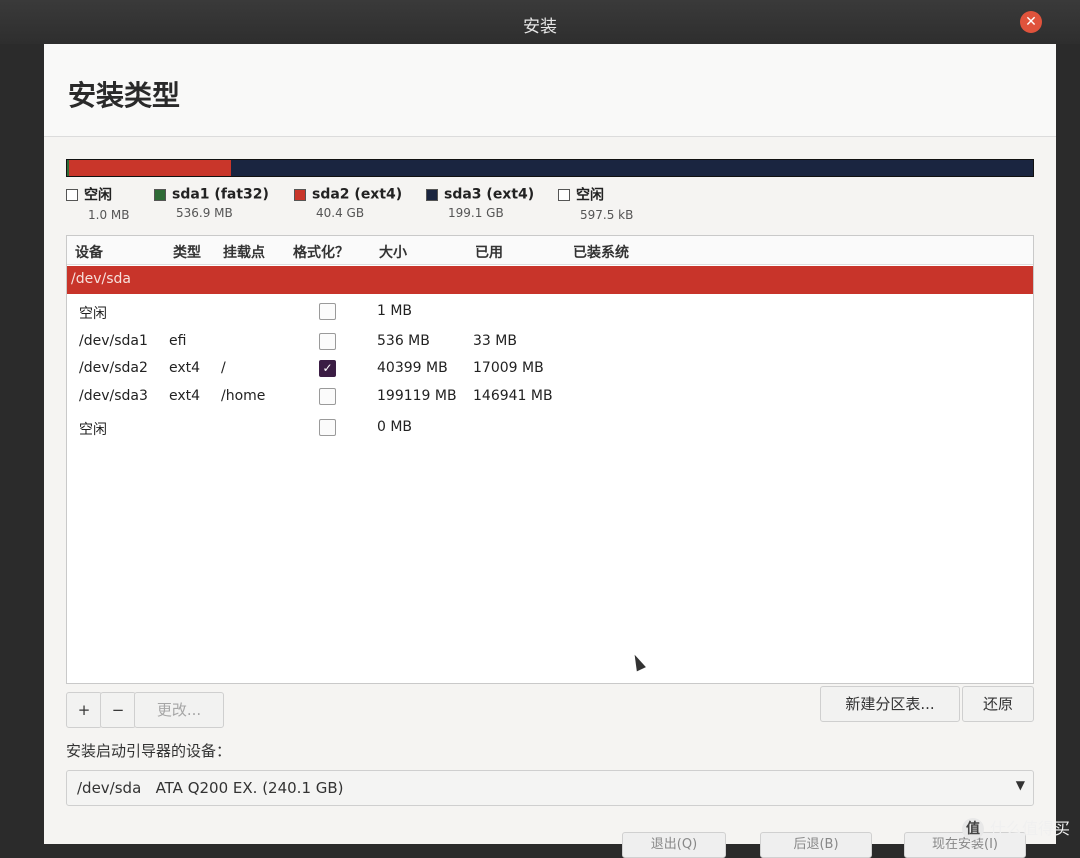 The width and height of the screenshot is (1080, 858). Describe the element at coordinates (118, 710) in the screenshot. I see `remove-partition-button: −` at that location.